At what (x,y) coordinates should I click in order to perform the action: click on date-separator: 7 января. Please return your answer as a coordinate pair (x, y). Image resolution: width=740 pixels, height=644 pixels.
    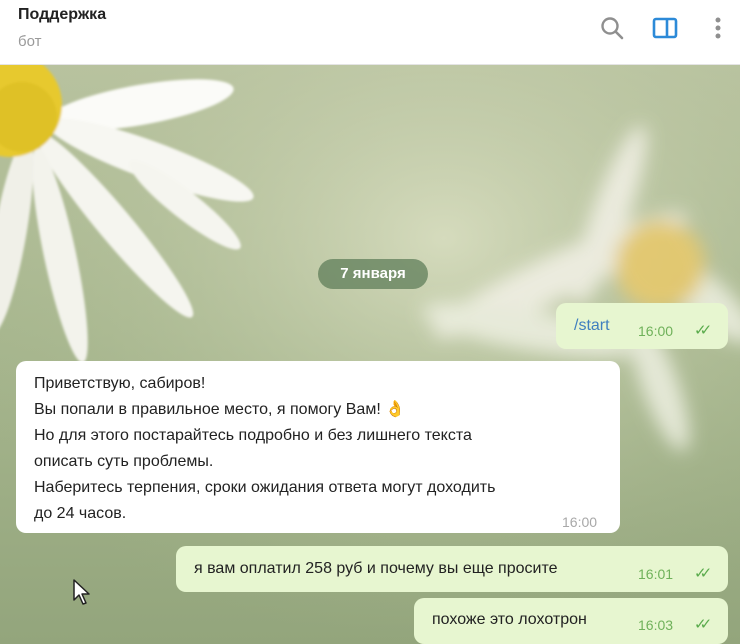
    Looking at the image, I should click on (373, 274).